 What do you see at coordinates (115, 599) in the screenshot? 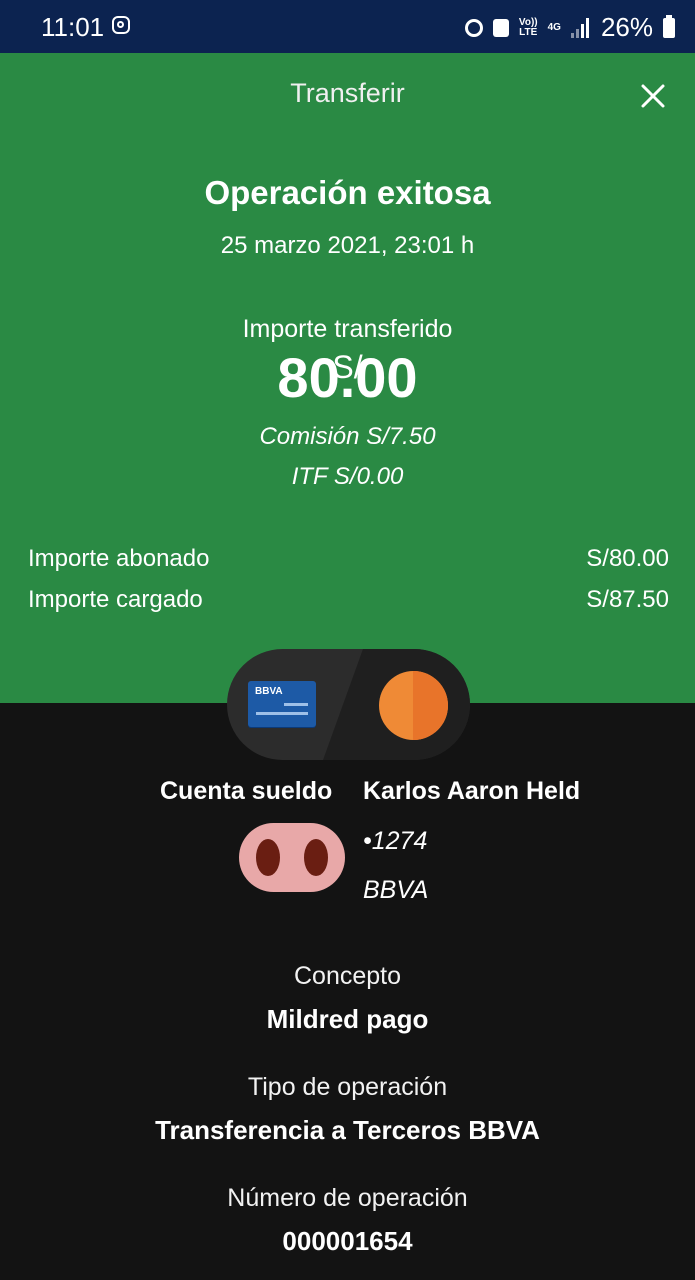
I see `charged-label: Importe cargado` at bounding box center [115, 599].